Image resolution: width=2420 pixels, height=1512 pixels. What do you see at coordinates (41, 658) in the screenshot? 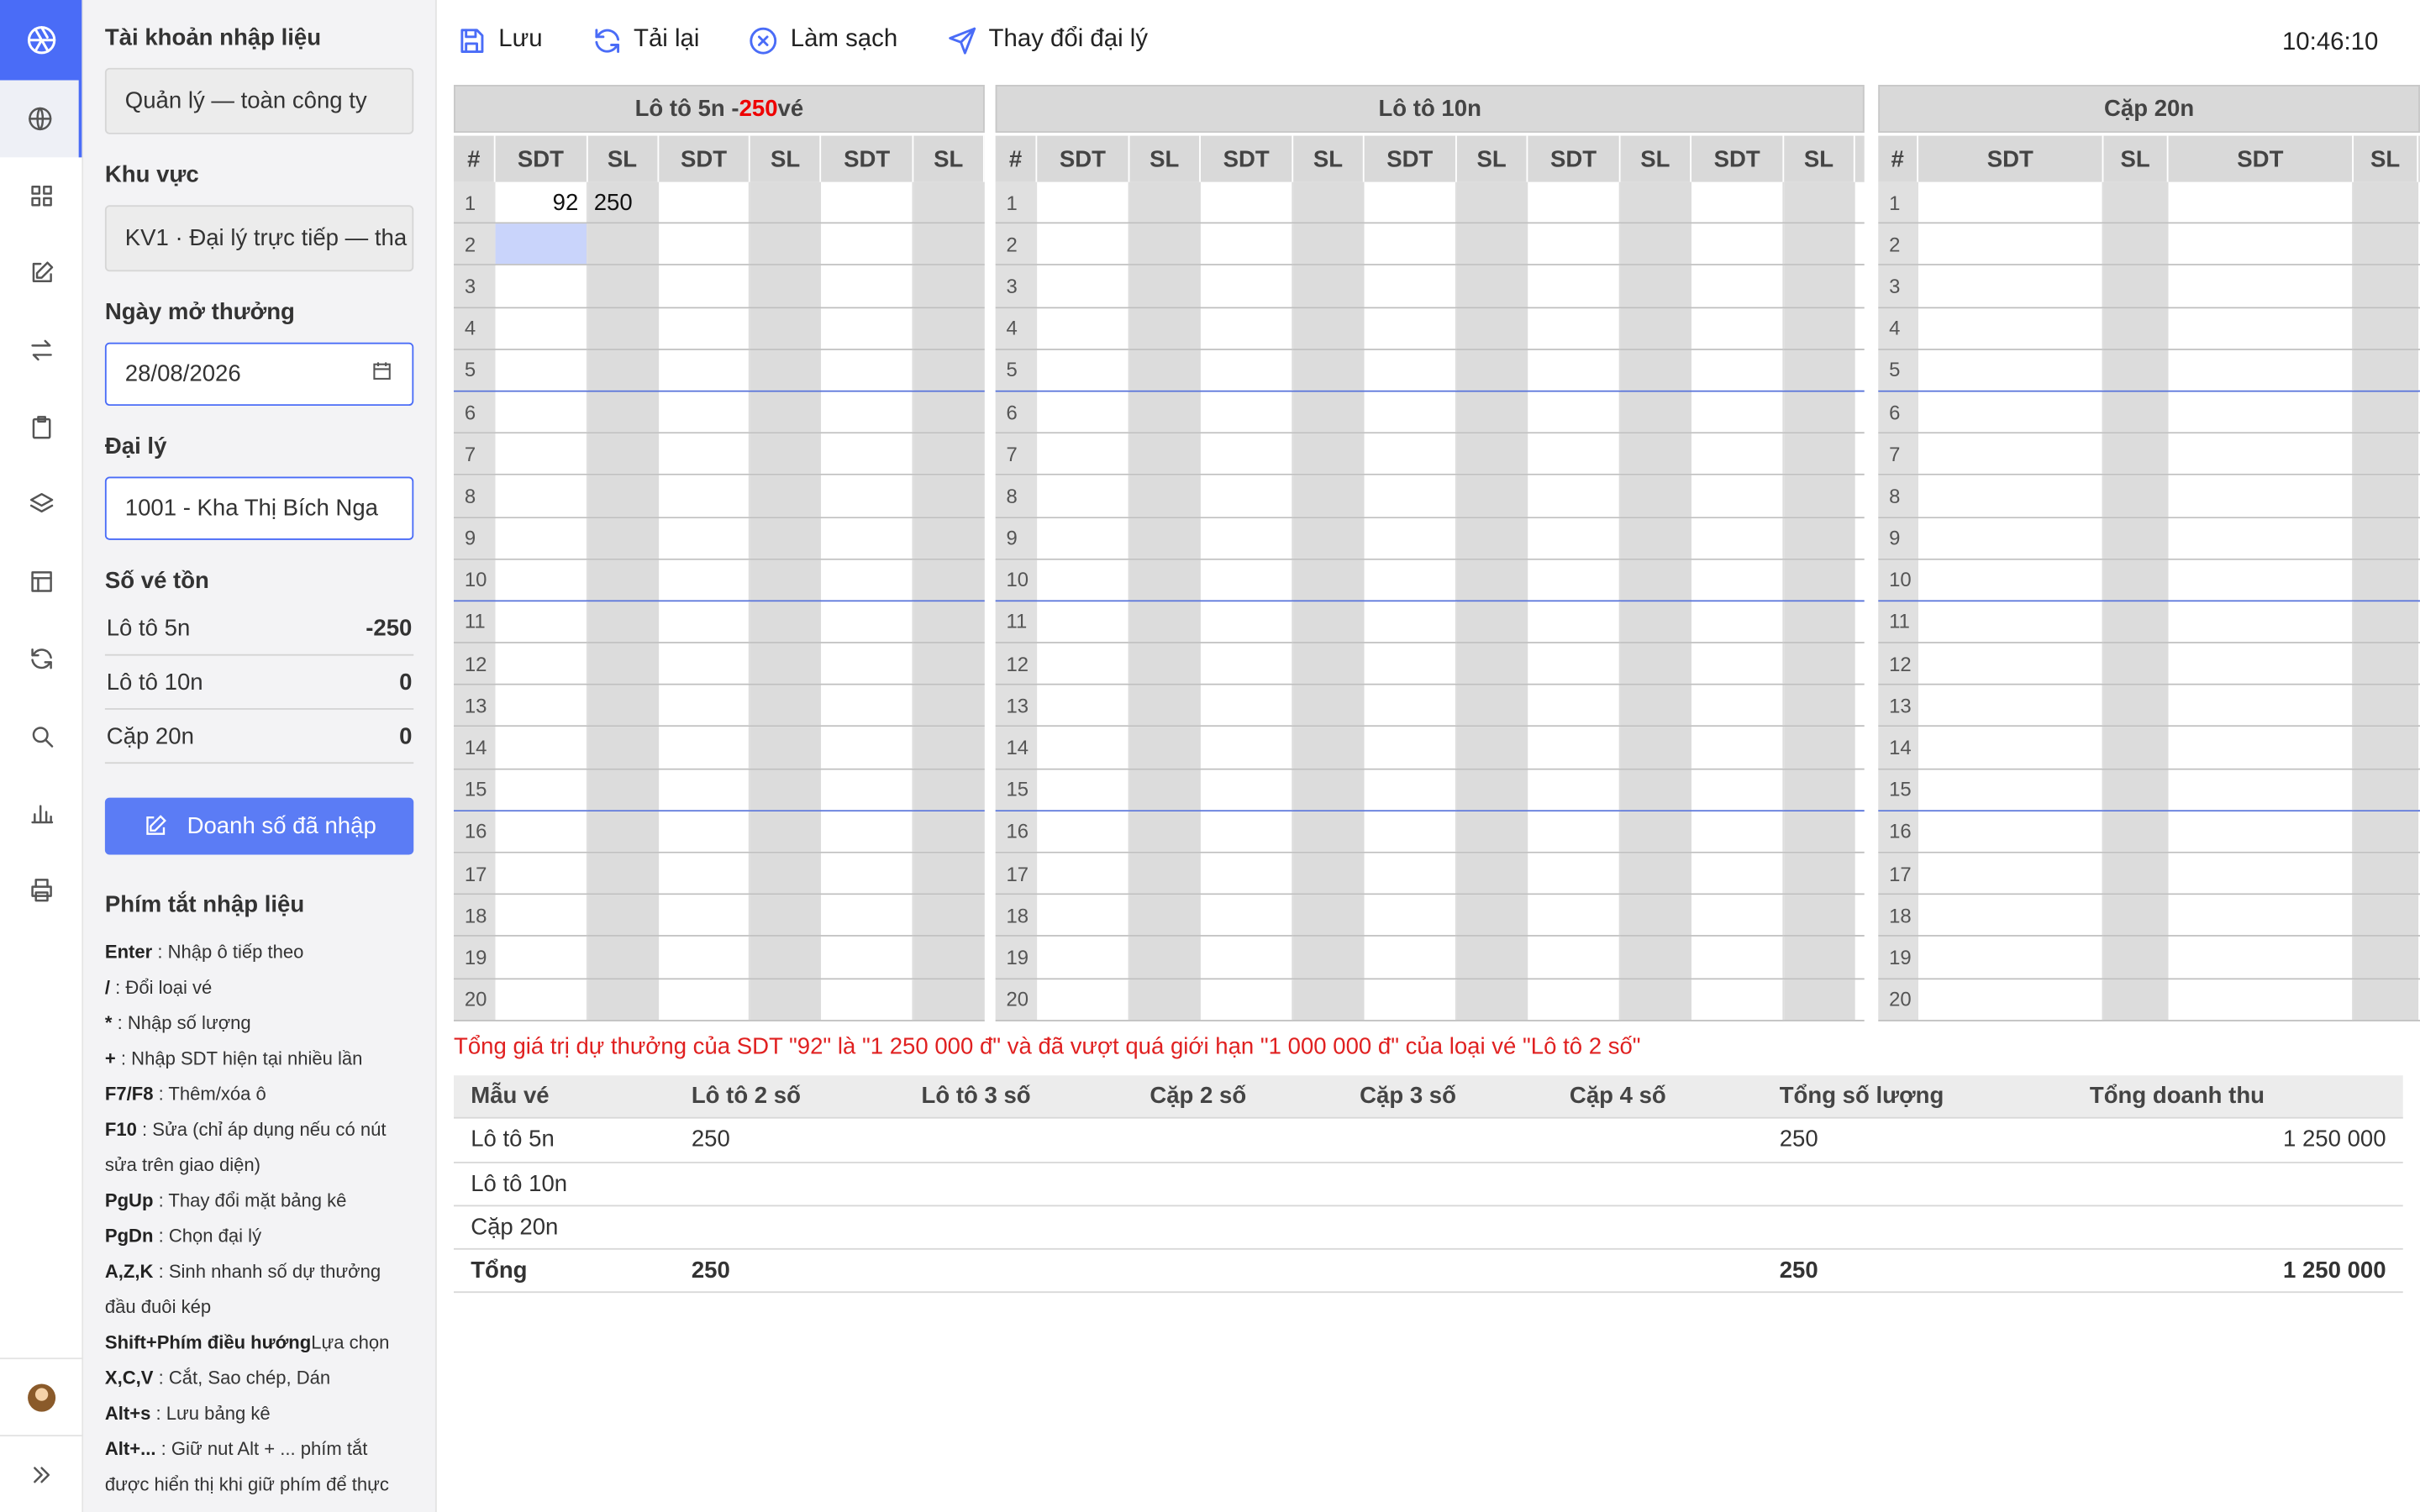
I see `refresh-icon` at bounding box center [41, 658].